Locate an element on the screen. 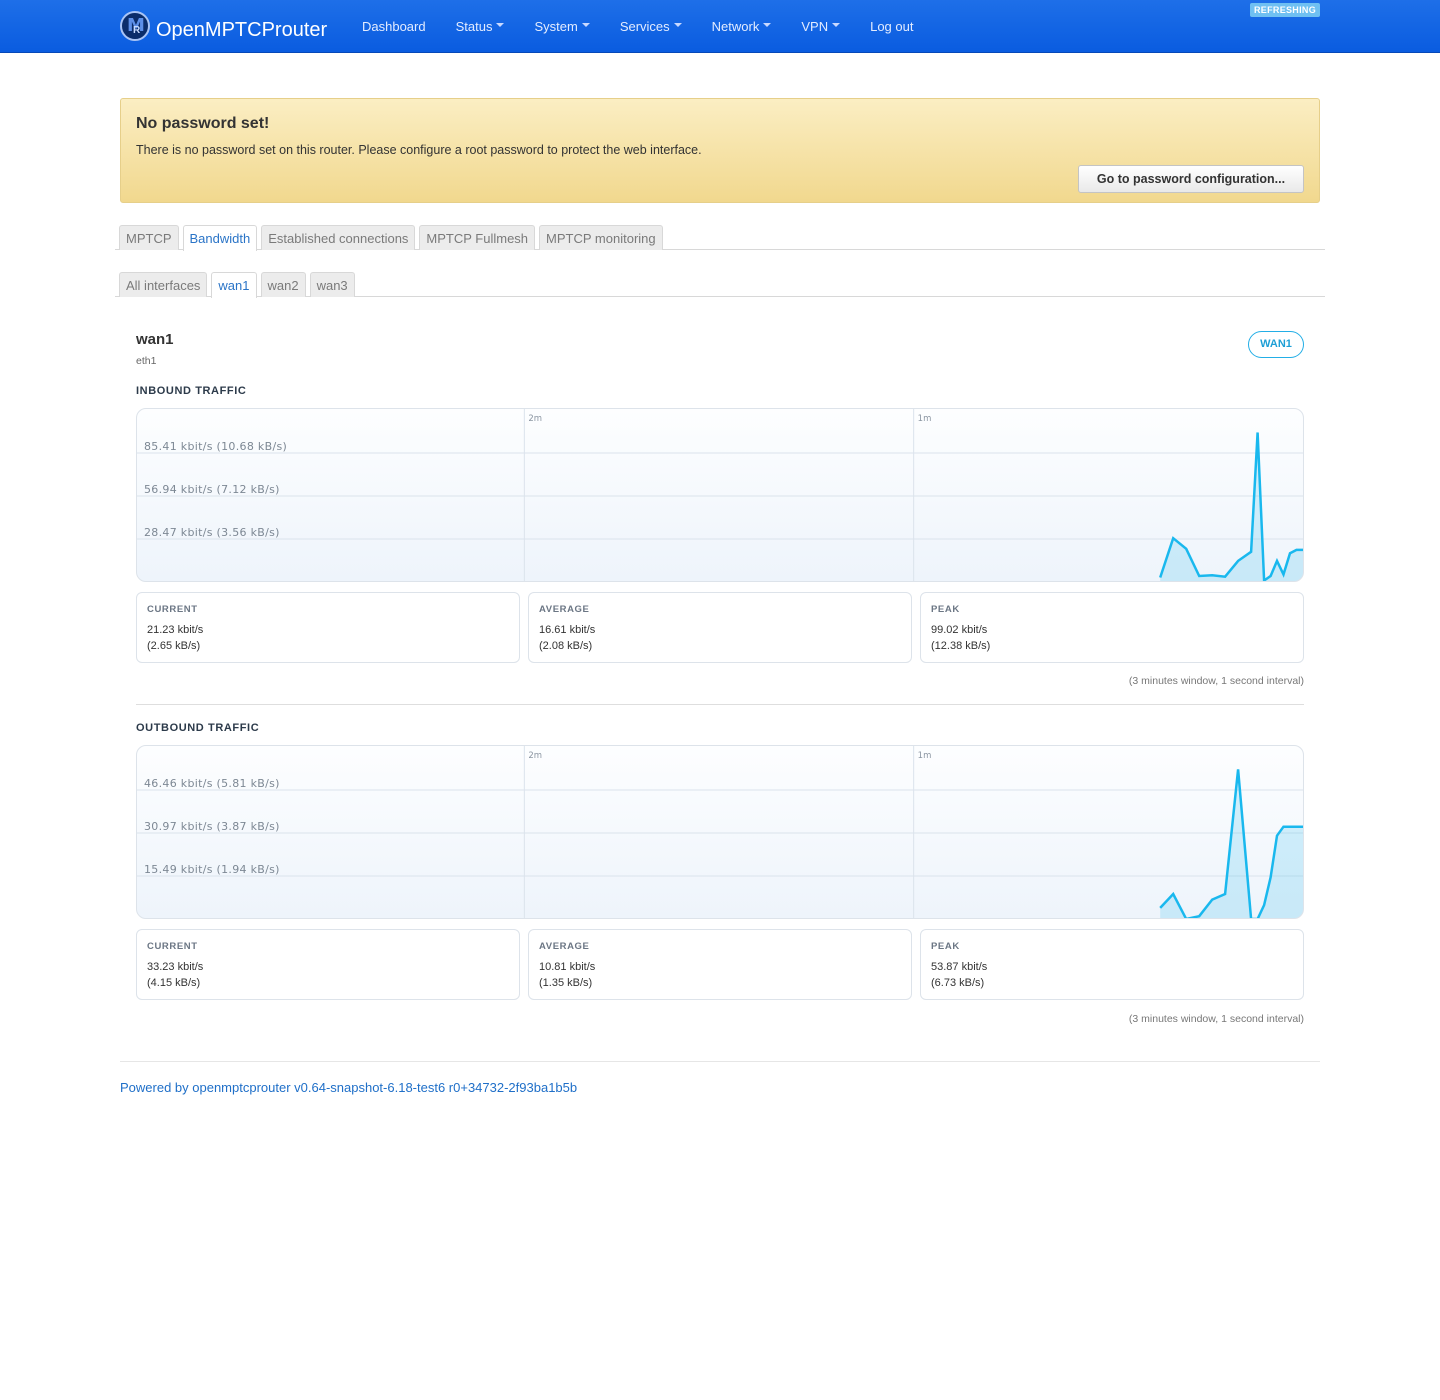 Image resolution: width=1440 pixels, height=1400 pixels. nav-logout-label: Log out is located at coordinates (892, 26).